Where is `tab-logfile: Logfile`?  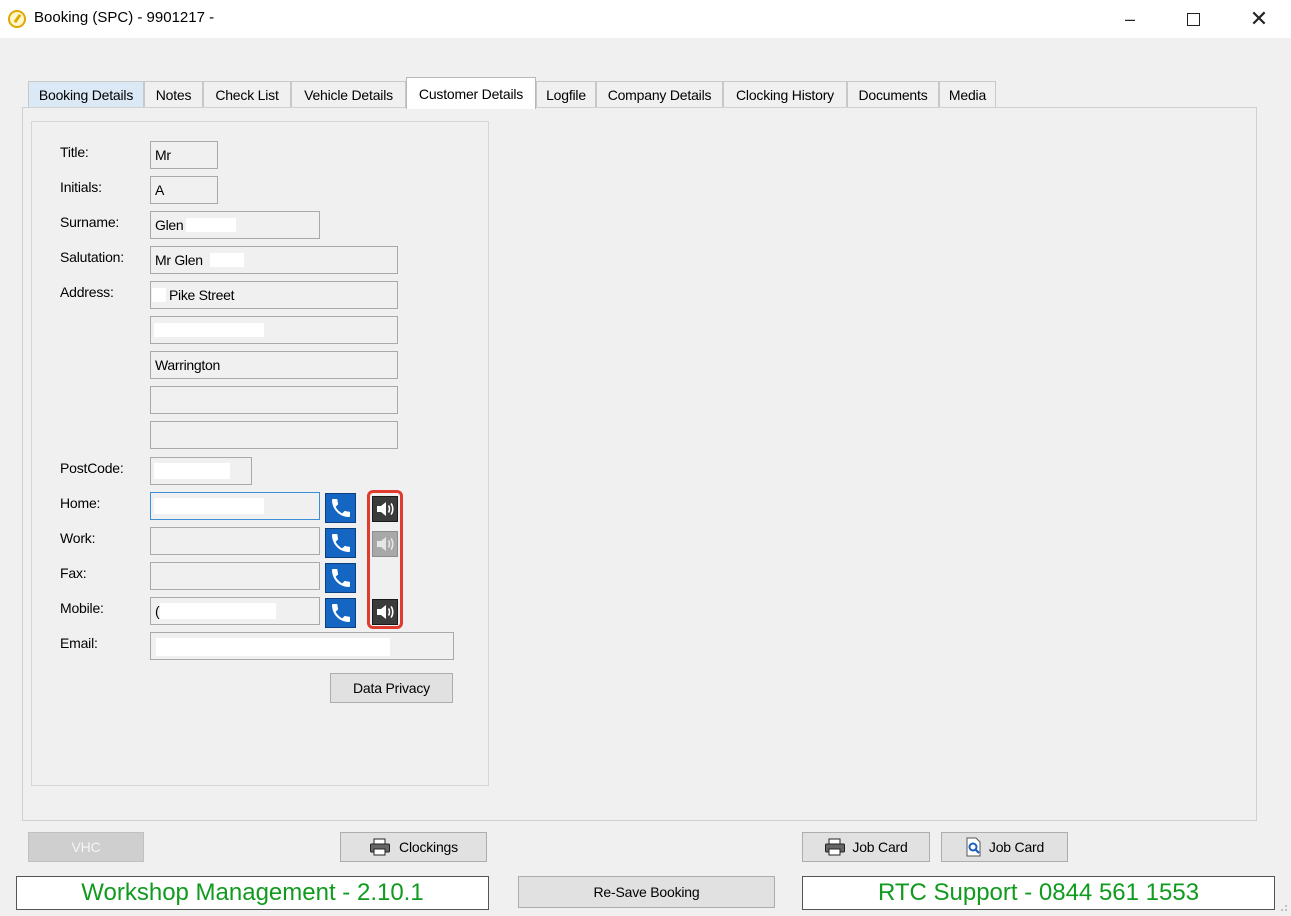 tab-logfile: Logfile is located at coordinates (566, 94).